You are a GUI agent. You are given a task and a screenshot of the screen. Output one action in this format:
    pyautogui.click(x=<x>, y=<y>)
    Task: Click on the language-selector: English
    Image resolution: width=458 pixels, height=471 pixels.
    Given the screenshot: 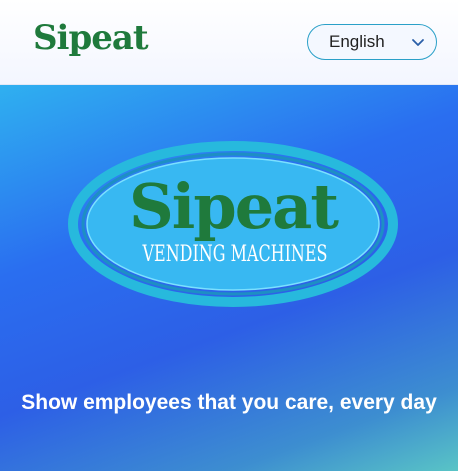 What is the action you would take?
    pyautogui.click(x=372, y=42)
    